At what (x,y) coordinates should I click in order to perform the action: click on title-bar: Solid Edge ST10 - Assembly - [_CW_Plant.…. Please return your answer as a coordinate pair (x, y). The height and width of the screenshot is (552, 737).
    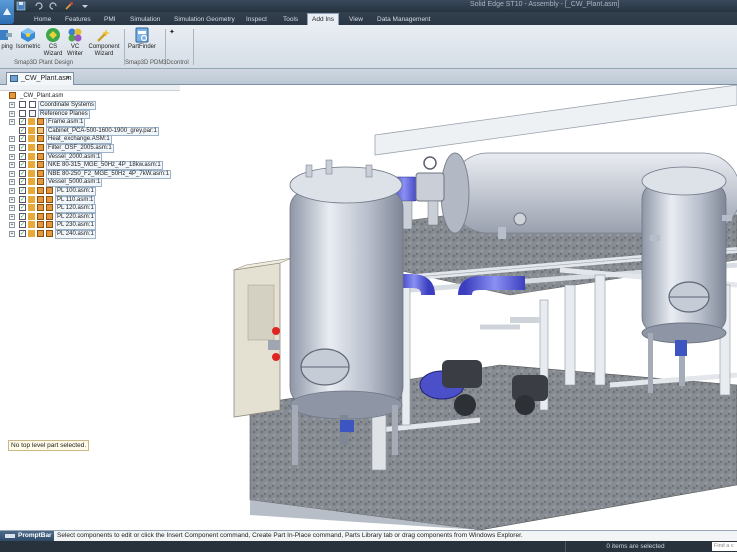
    Looking at the image, I should click on (368, 6).